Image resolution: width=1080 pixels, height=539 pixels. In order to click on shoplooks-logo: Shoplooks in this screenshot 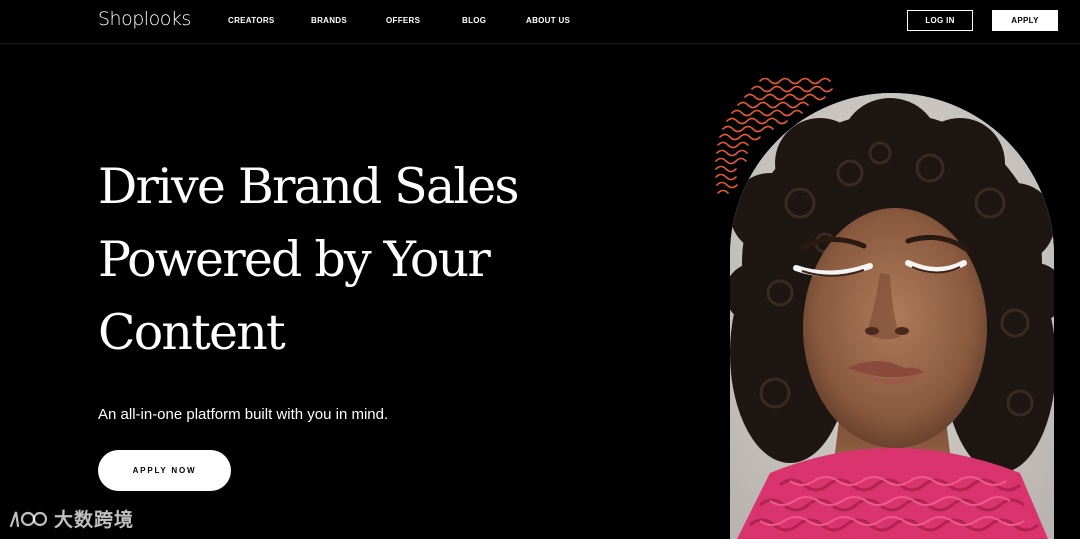, I will do `click(144, 19)`.